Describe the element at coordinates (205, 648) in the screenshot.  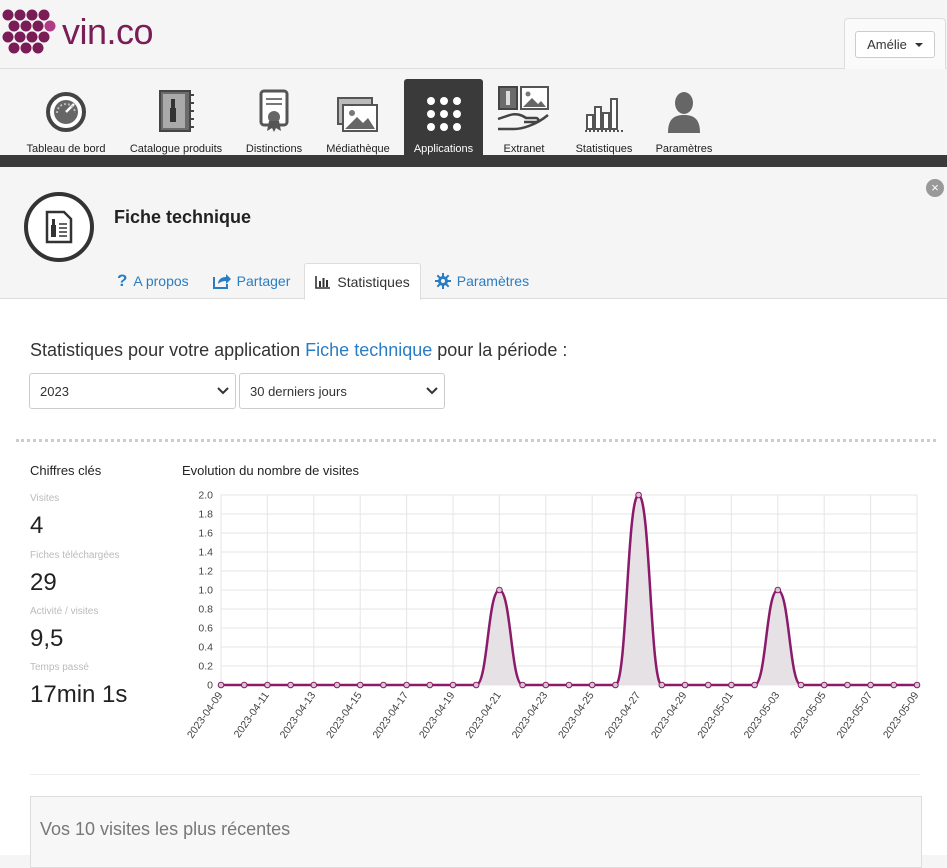
I see `y-tick-label: 0.4` at that location.